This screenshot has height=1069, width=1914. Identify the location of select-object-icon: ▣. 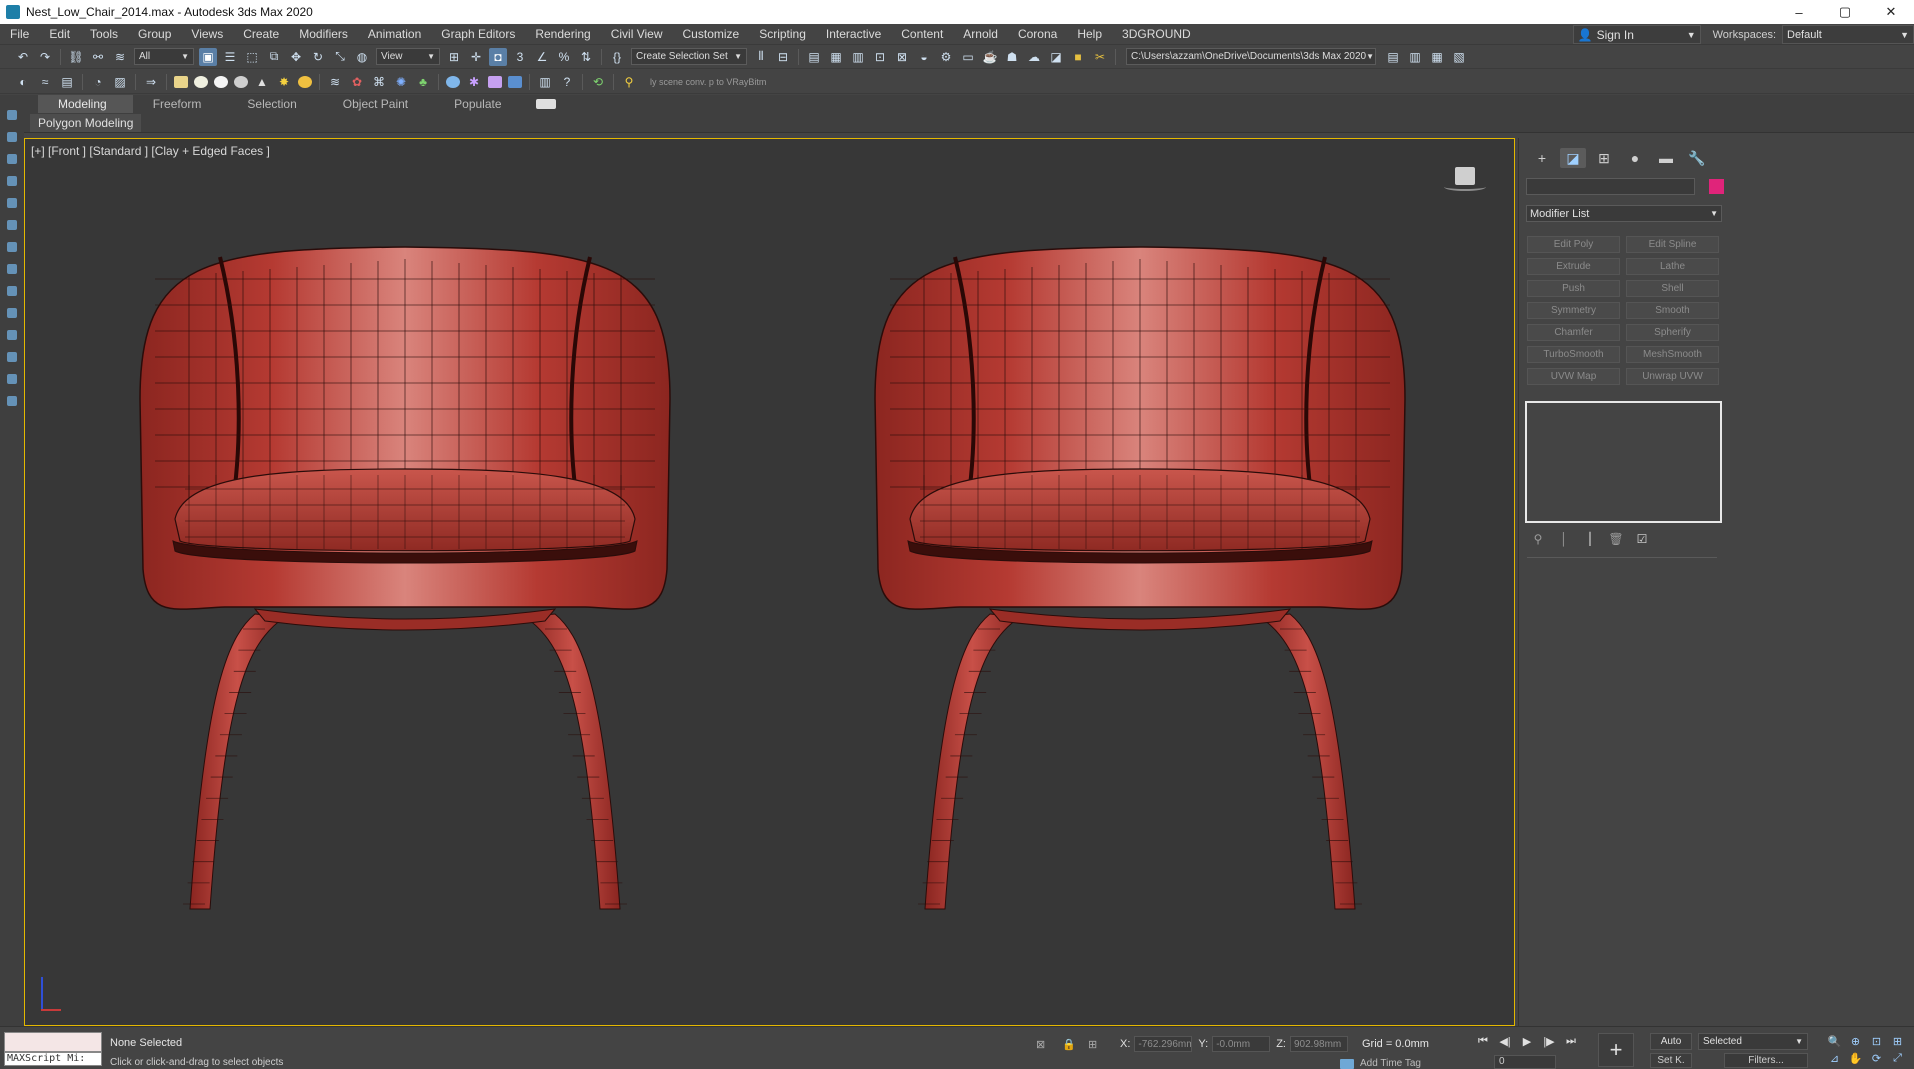
(208, 56).